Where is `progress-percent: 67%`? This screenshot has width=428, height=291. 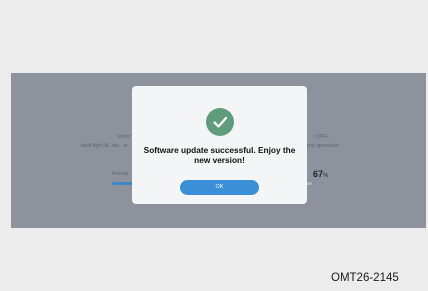 progress-percent: 67% is located at coordinates (320, 174).